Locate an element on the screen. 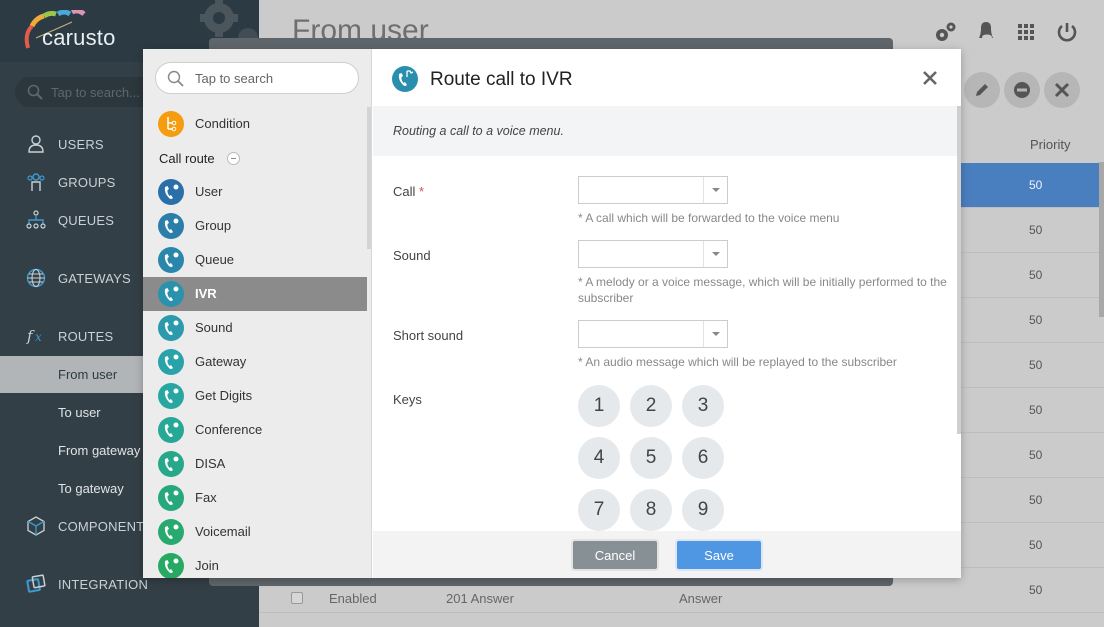 This screenshot has width=1104, height=627. nav-label: QUEUES is located at coordinates (86, 220).